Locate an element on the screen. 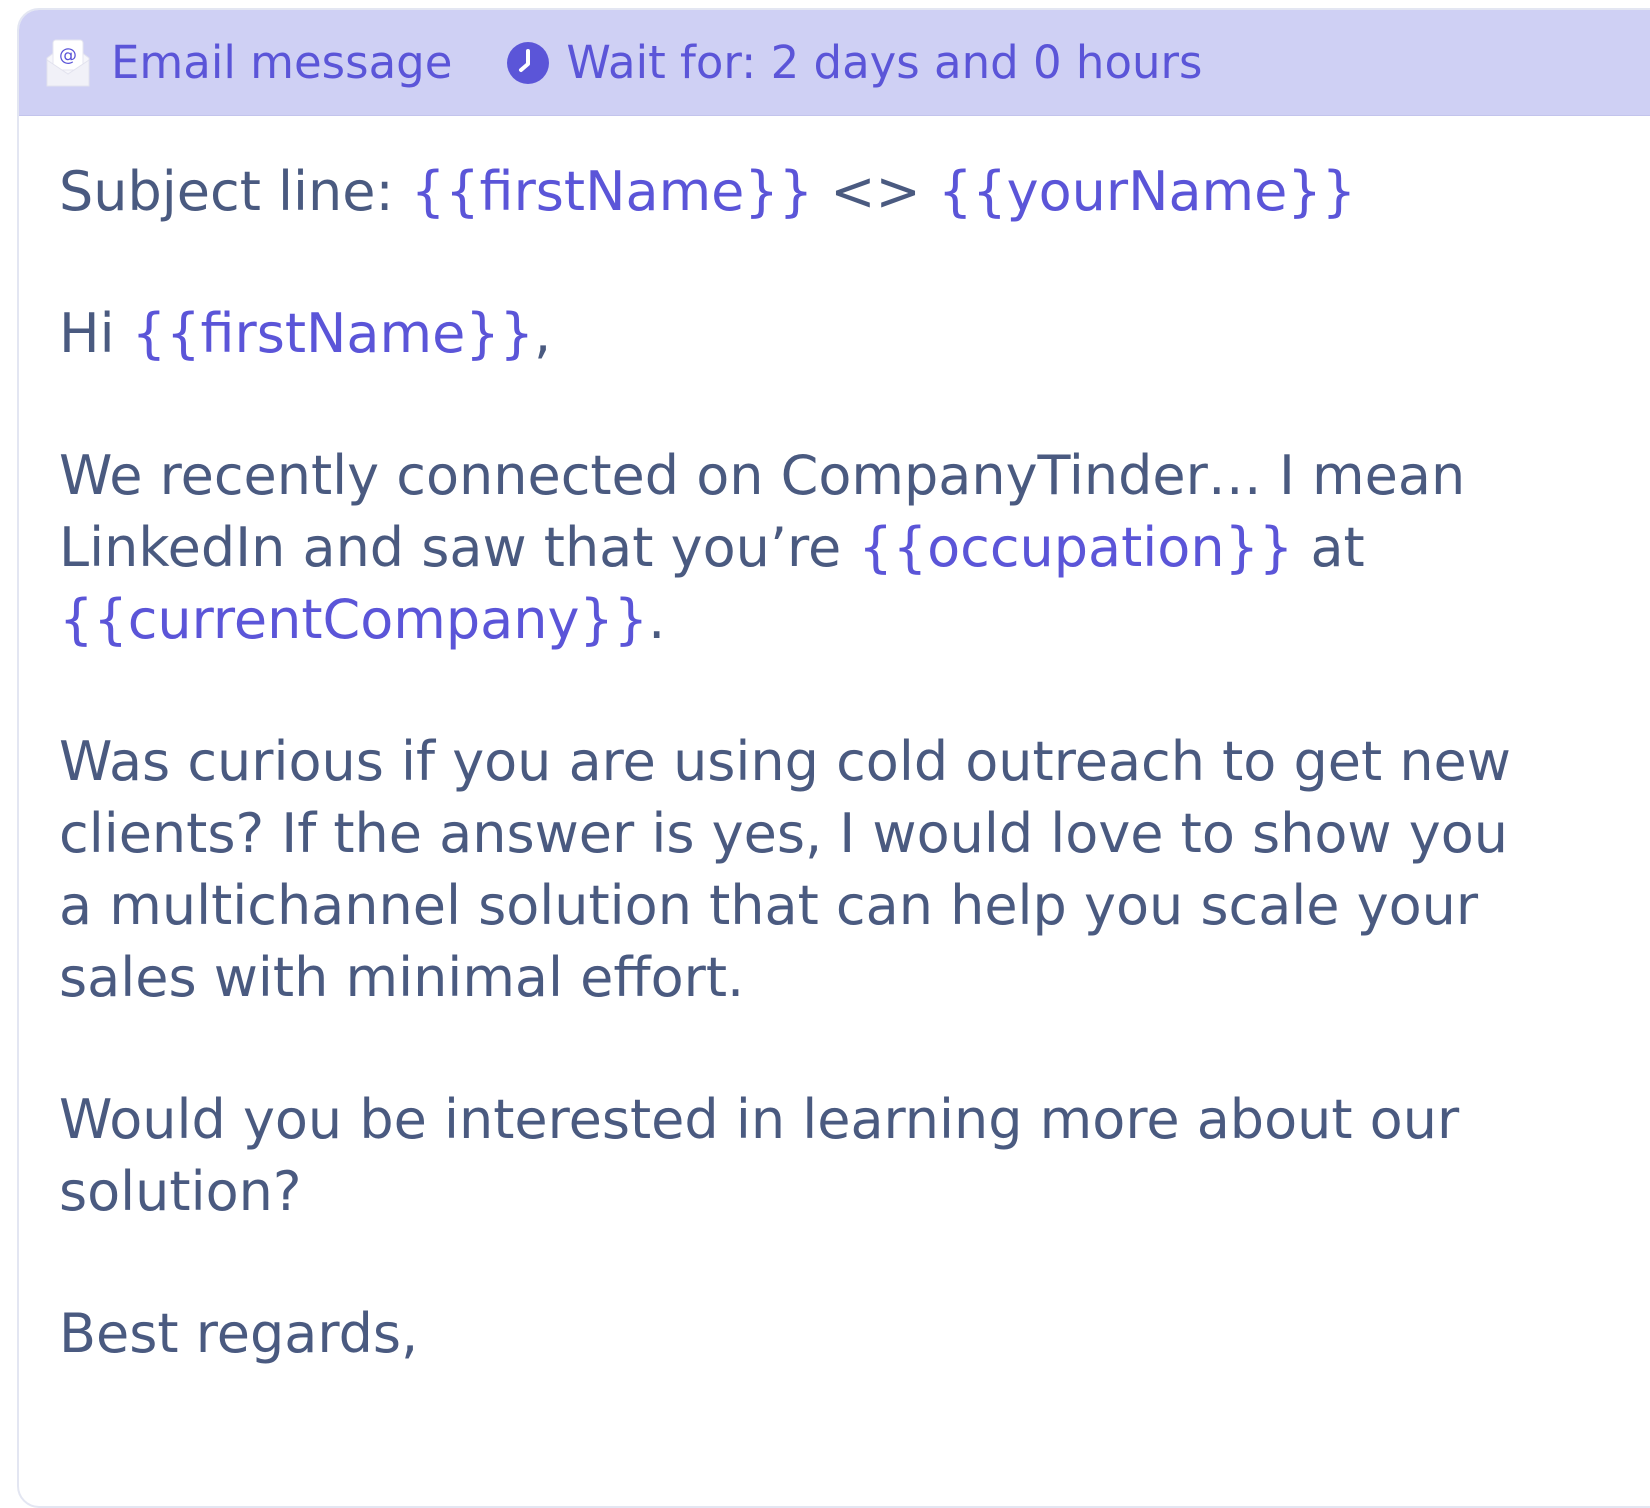 This screenshot has height=1508, width=1650. email-envelope-icon: @ is located at coordinates (68, 63).